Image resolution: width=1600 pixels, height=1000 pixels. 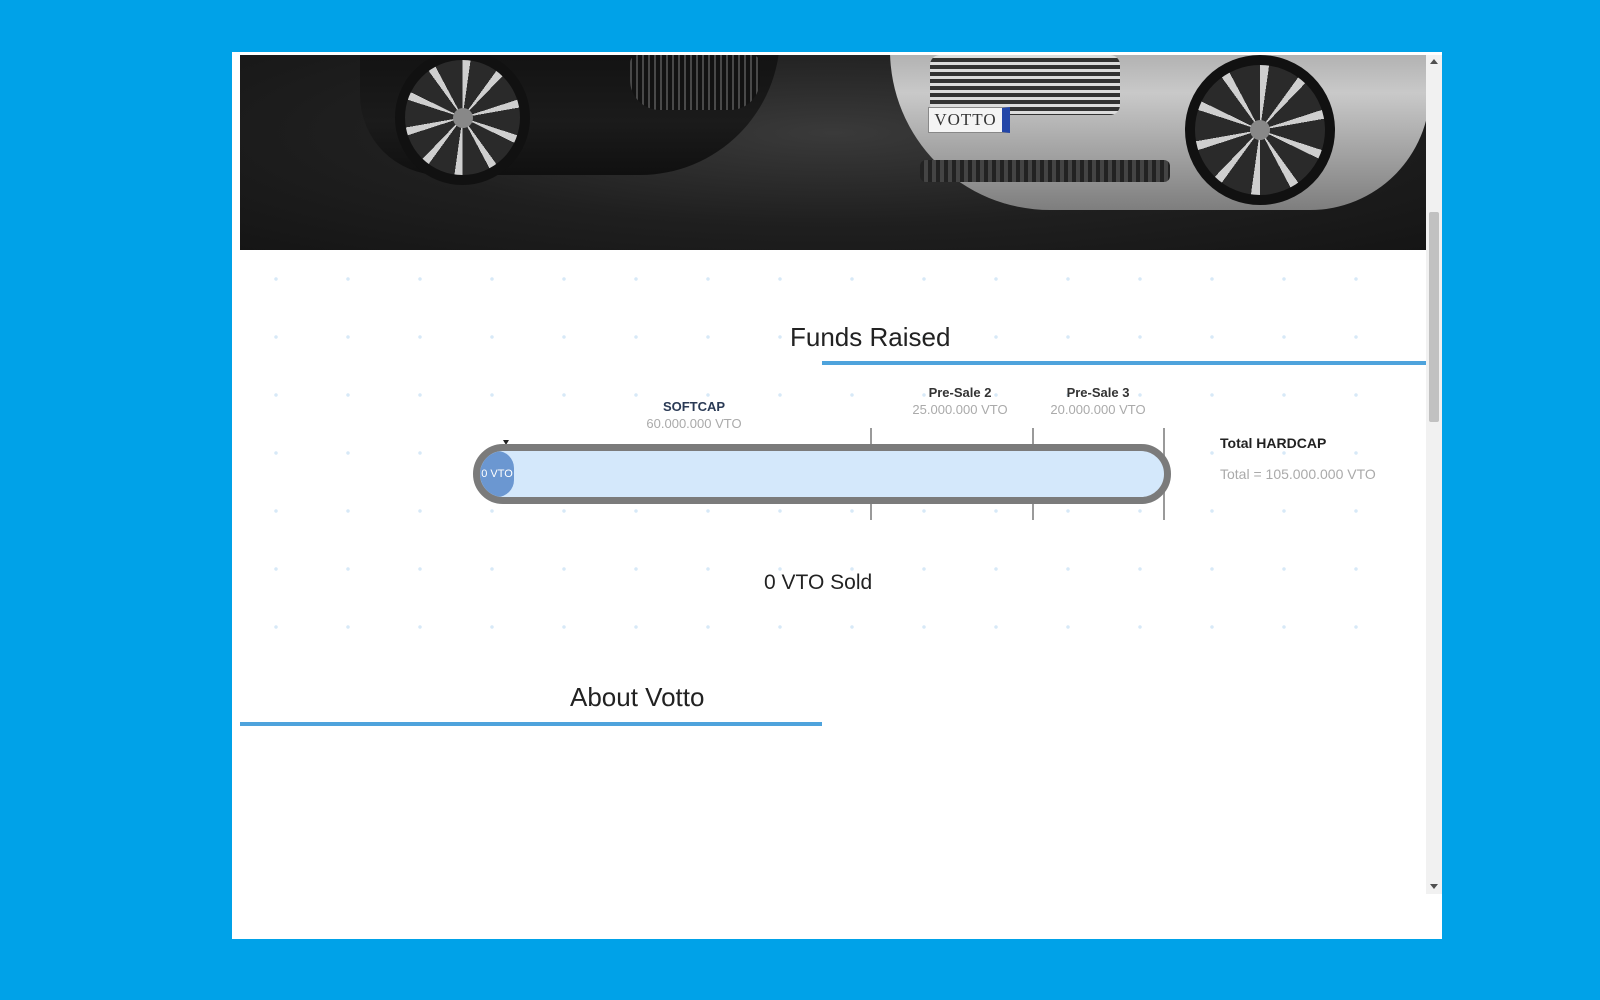 What do you see at coordinates (1434, 474) in the screenshot?
I see `vertical-scrollbar` at bounding box center [1434, 474].